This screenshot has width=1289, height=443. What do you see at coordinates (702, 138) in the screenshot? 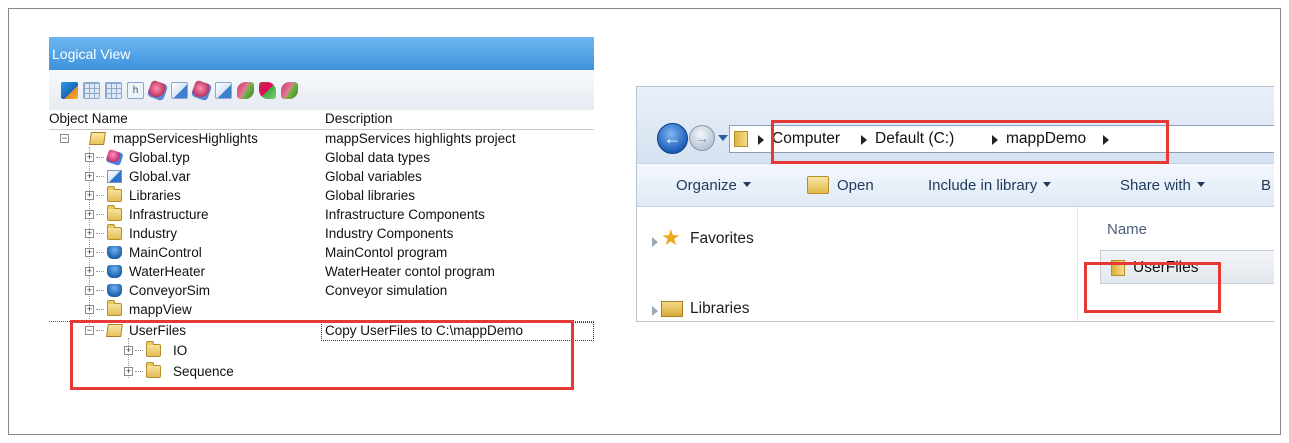
I see `forward-arrow-icon: →` at bounding box center [702, 138].